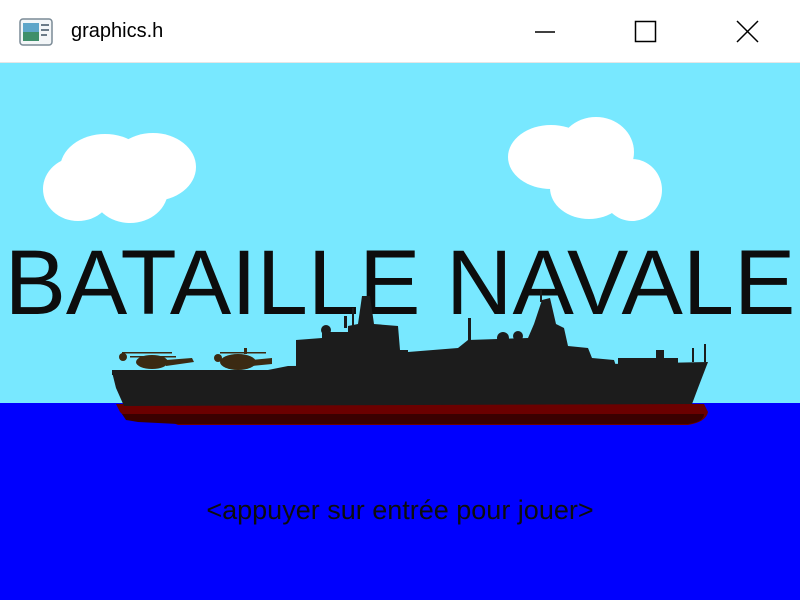  I want to click on window-app-icon, so click(36, 32).